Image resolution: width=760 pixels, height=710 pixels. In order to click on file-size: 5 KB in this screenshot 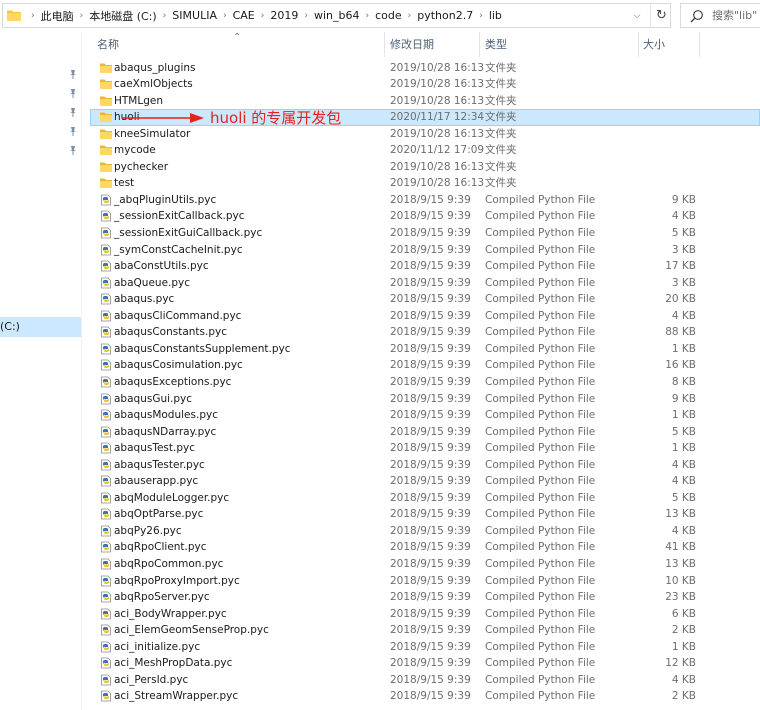, I will do `click(683, 431)`.